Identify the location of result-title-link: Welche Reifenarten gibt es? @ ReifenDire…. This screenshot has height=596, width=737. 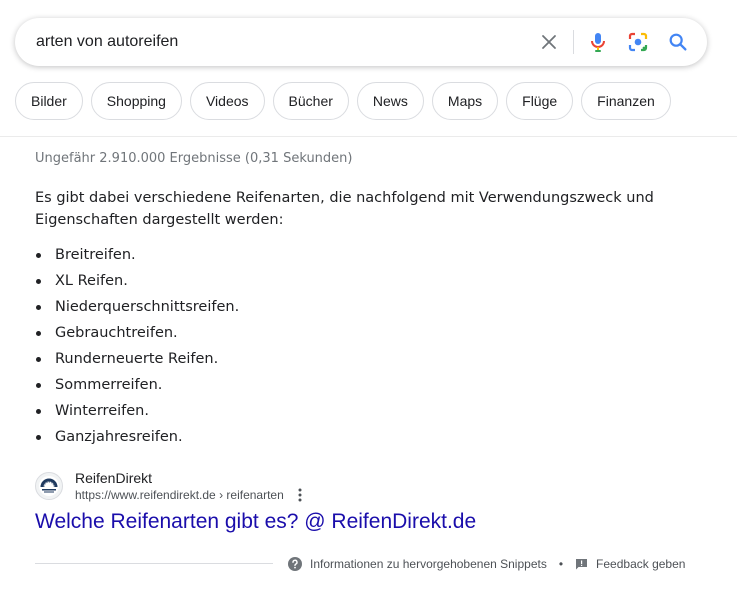
(255, 522).